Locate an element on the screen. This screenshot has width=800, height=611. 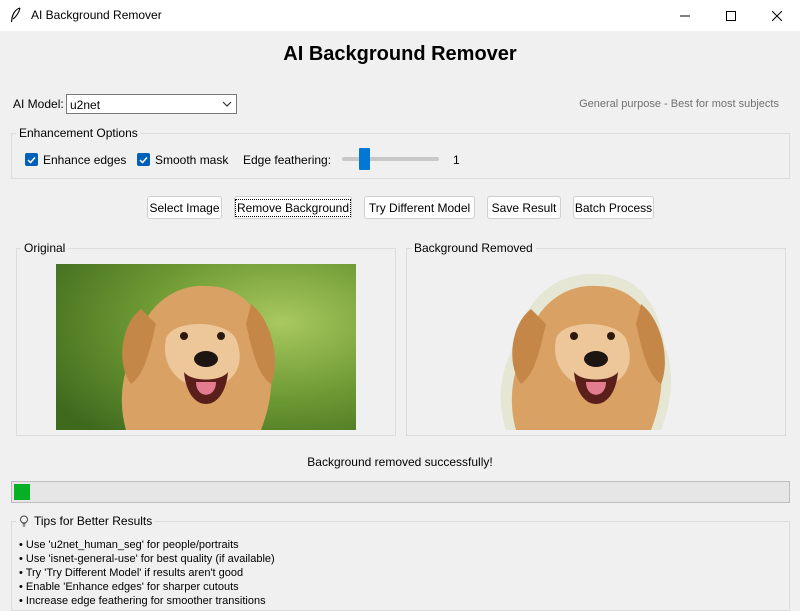
batch-process-label: Batch Process is located at coordinates (613, 207).